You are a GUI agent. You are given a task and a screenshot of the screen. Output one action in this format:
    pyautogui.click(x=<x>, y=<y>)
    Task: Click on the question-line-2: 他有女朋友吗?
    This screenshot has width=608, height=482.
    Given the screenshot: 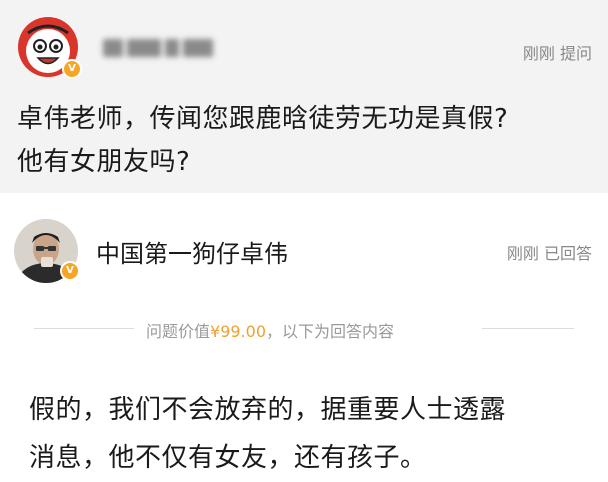 What is the action you would take?
    pyautogui.click(x=104, y=162)
    